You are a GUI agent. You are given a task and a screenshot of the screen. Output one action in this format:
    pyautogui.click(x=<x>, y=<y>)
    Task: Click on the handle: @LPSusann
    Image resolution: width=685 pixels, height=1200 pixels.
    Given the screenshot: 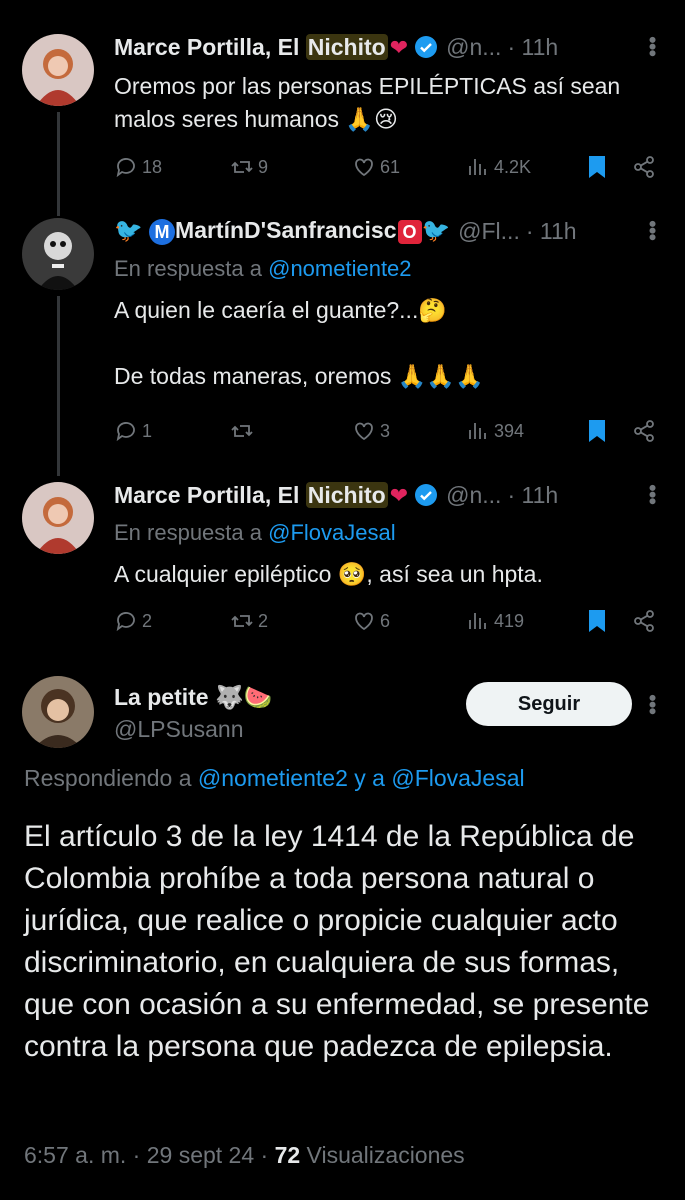 What is the action you would take?
    pyautogui.click(x=179, y=729)
    